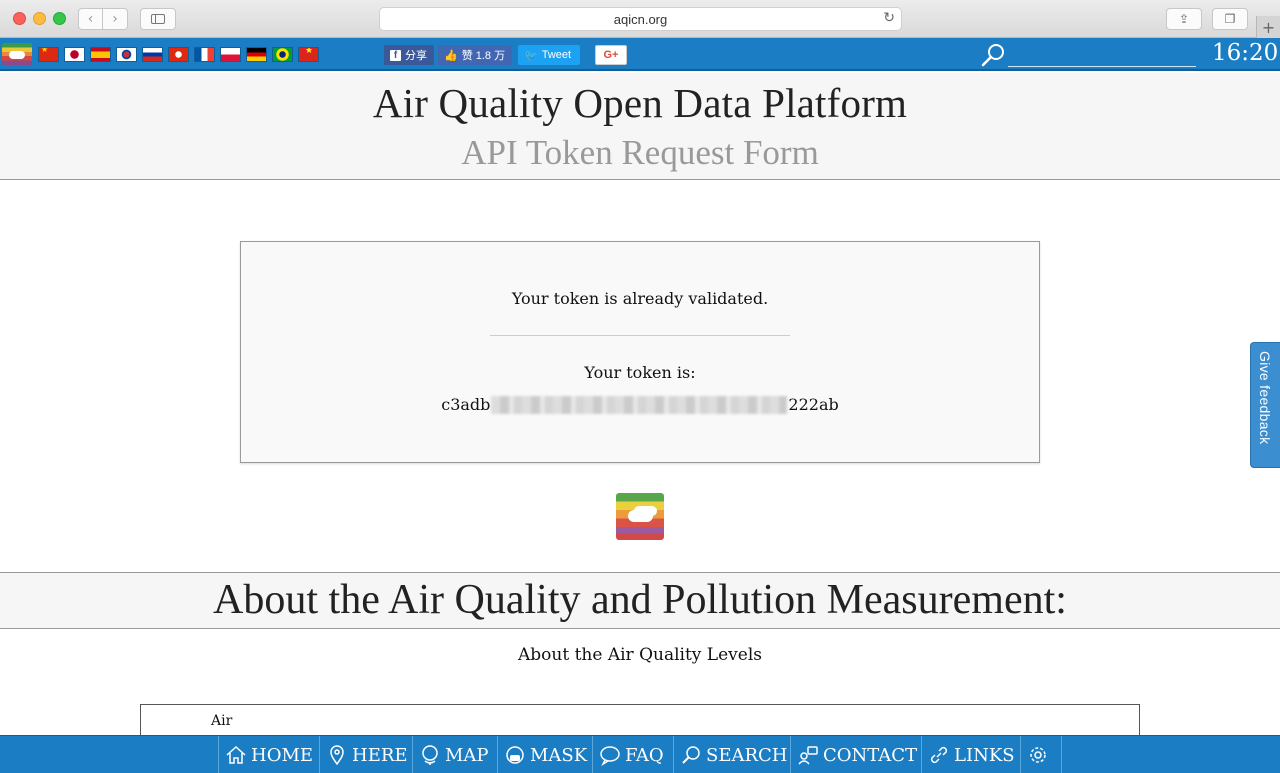  What do you see at coordinates (644, 755) in the screenshot?
I see `nav-faq-label: FAQ` at bounding box center [644, 755].